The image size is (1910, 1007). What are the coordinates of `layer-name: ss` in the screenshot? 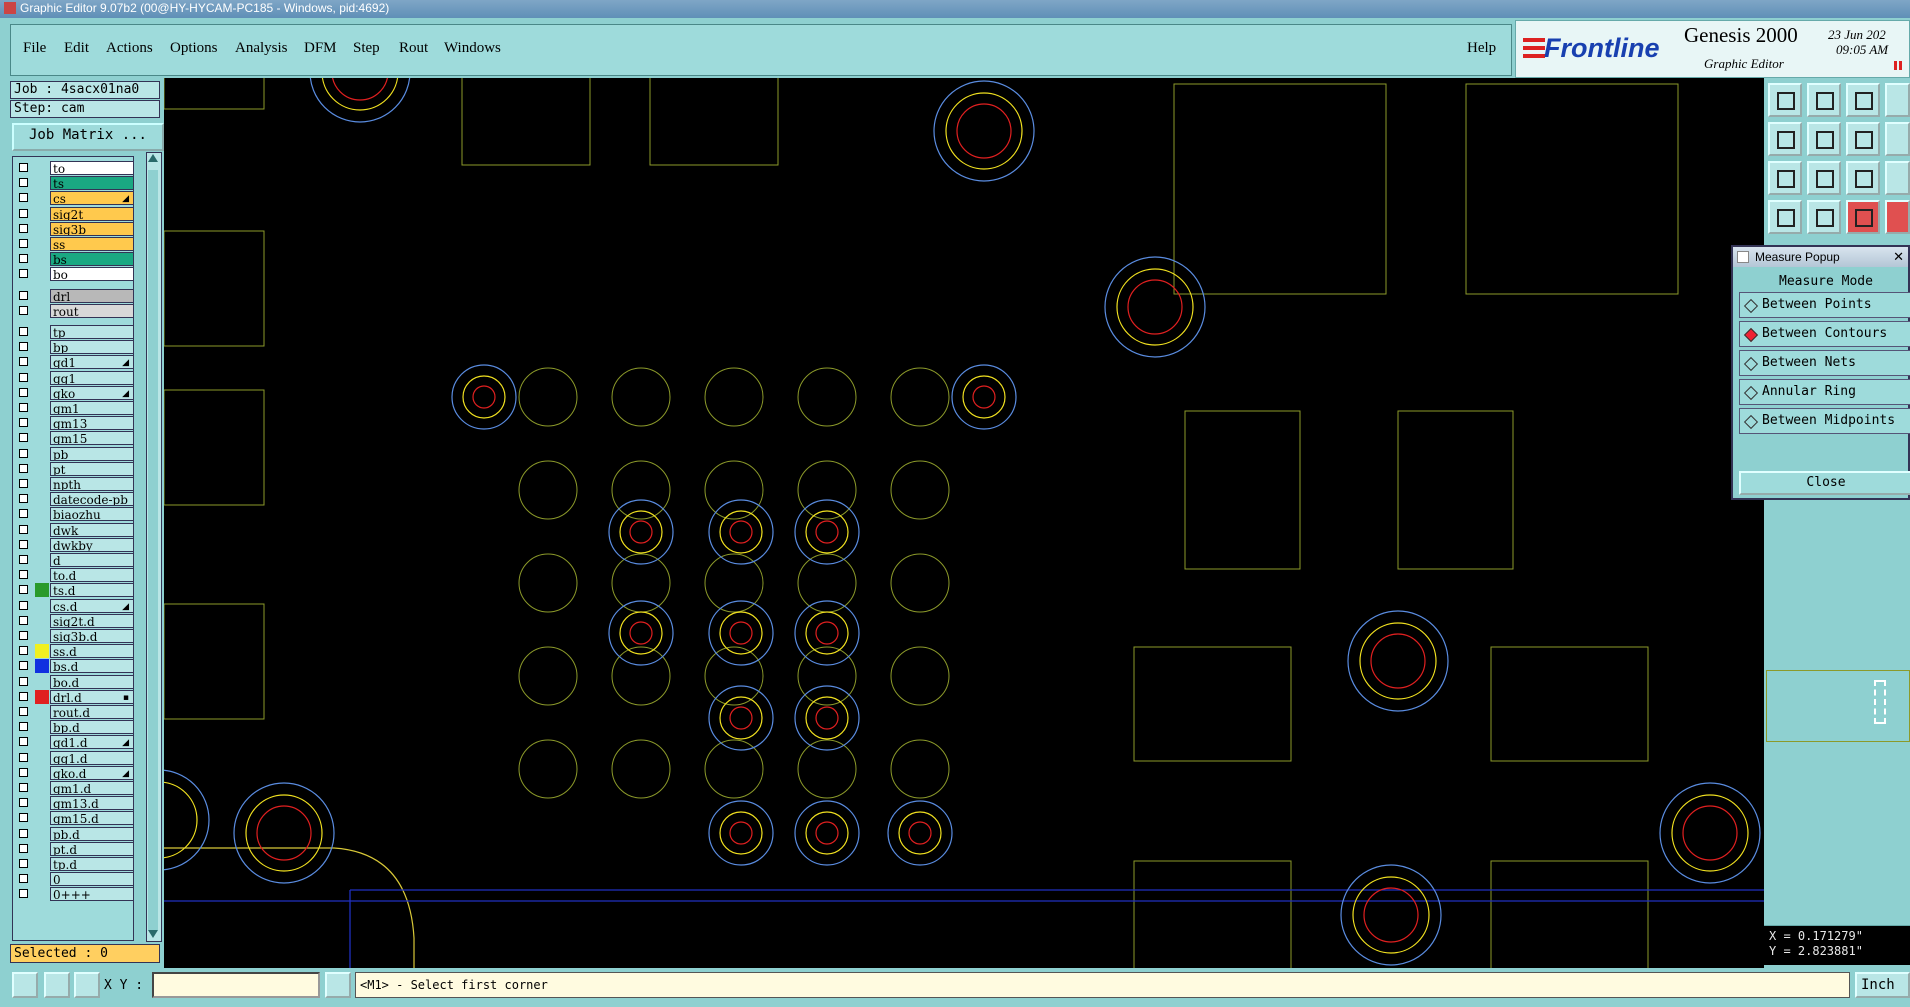 It's located at (92, 244).